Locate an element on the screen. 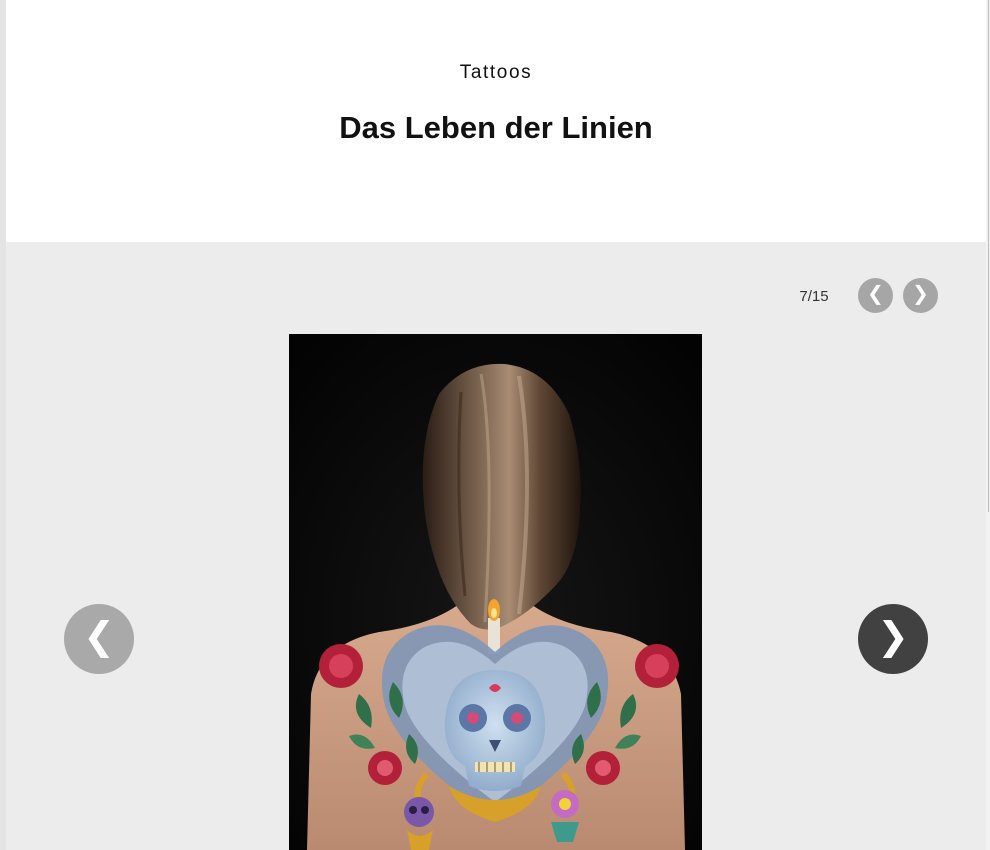 The width and height of the screenshot is (990, 850). gallery-counter: 7/15 is located at coordinates (814, 296).